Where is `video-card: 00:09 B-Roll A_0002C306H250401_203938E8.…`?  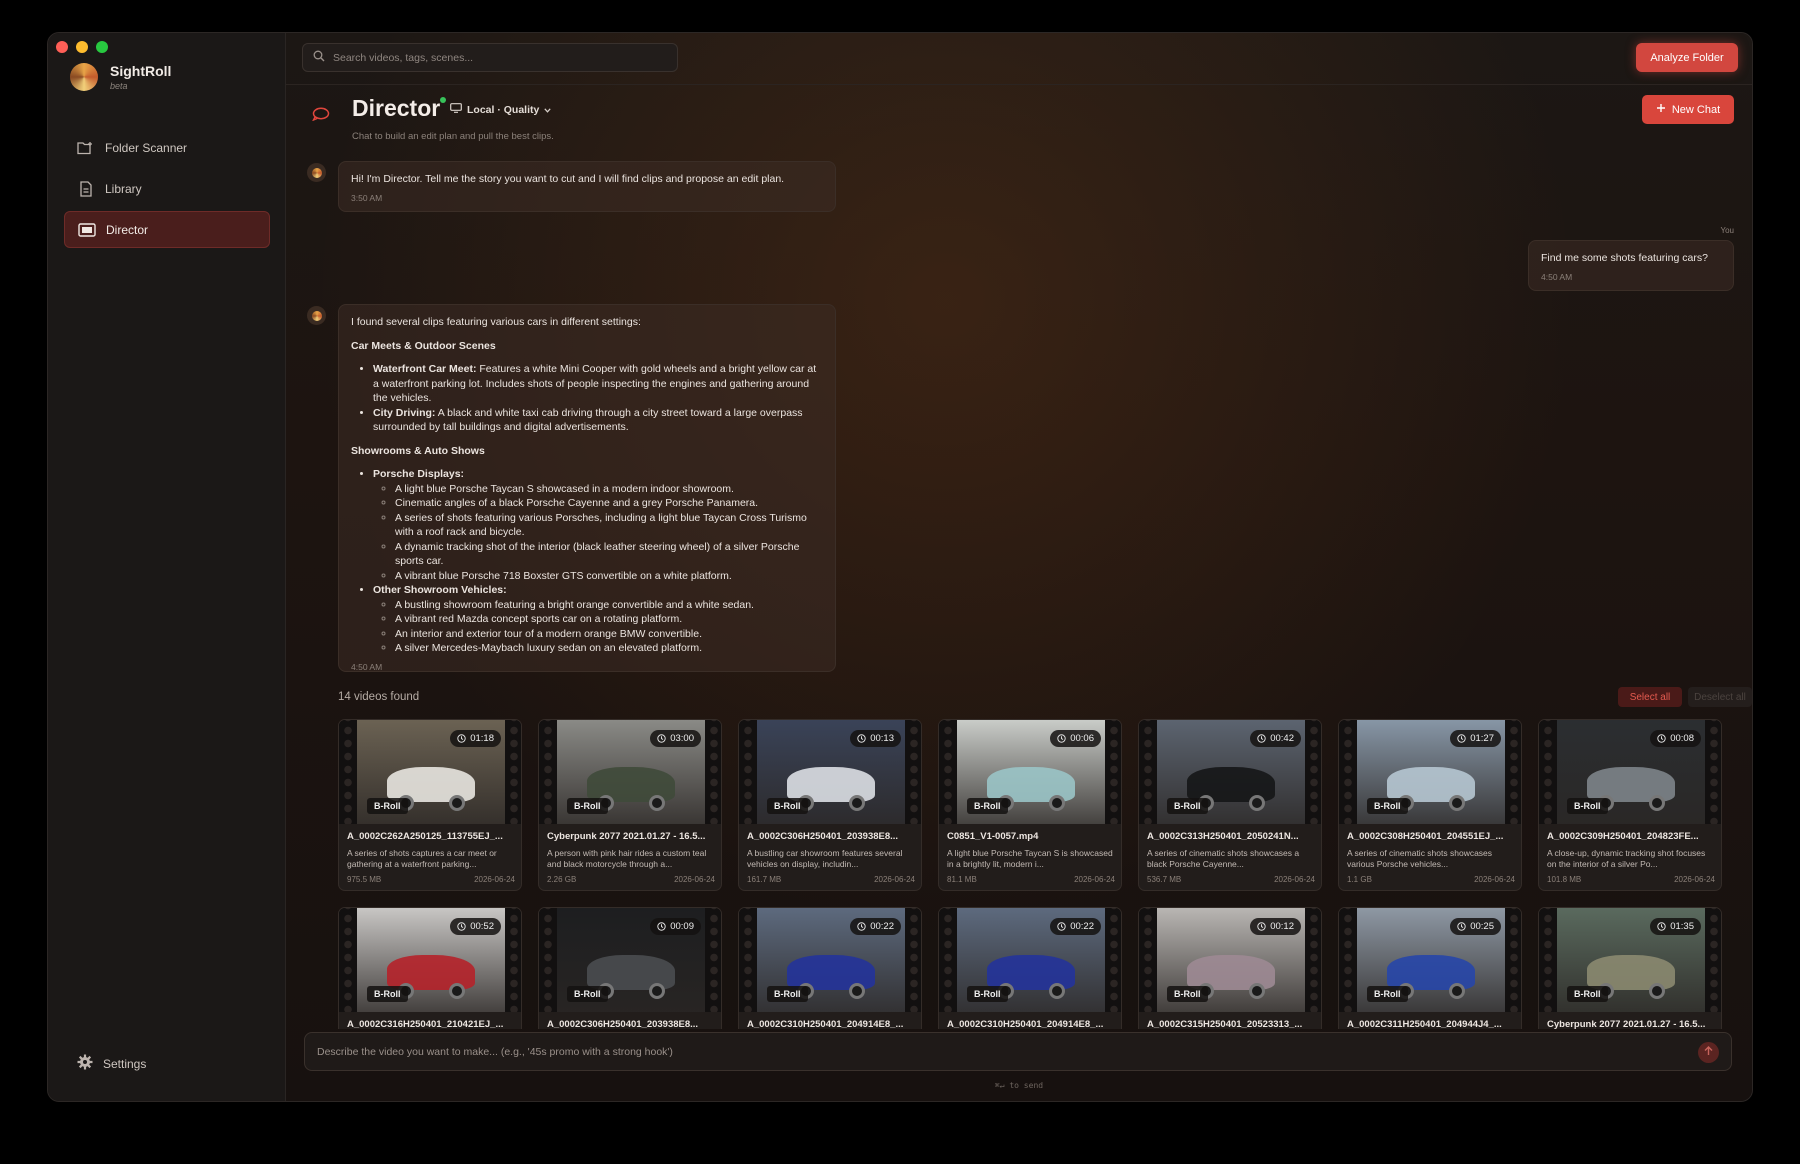
video-card: 00:09 B-Roll A_0002C306H250401_203938E8.… is located at coordinates (630, 968).